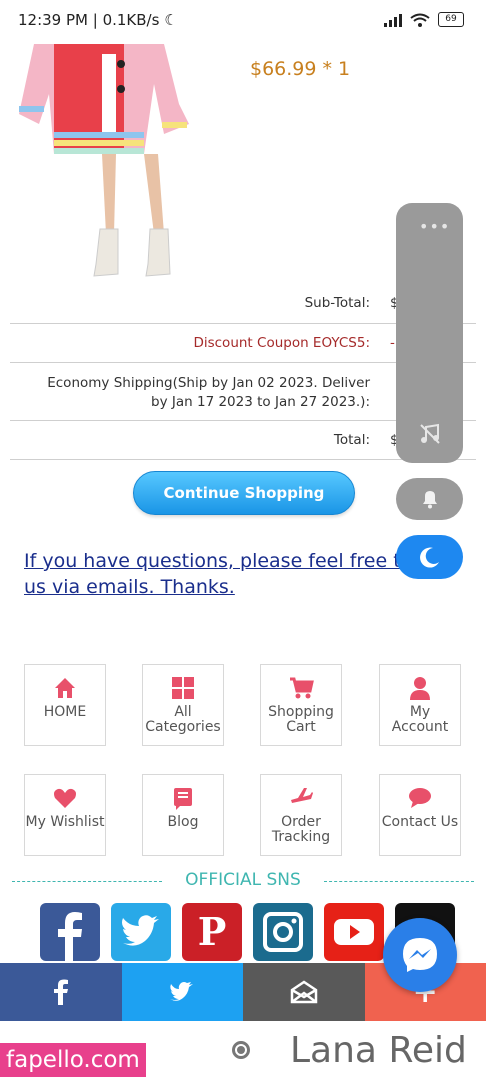  I want to click on home-icon, so click(65, 688).